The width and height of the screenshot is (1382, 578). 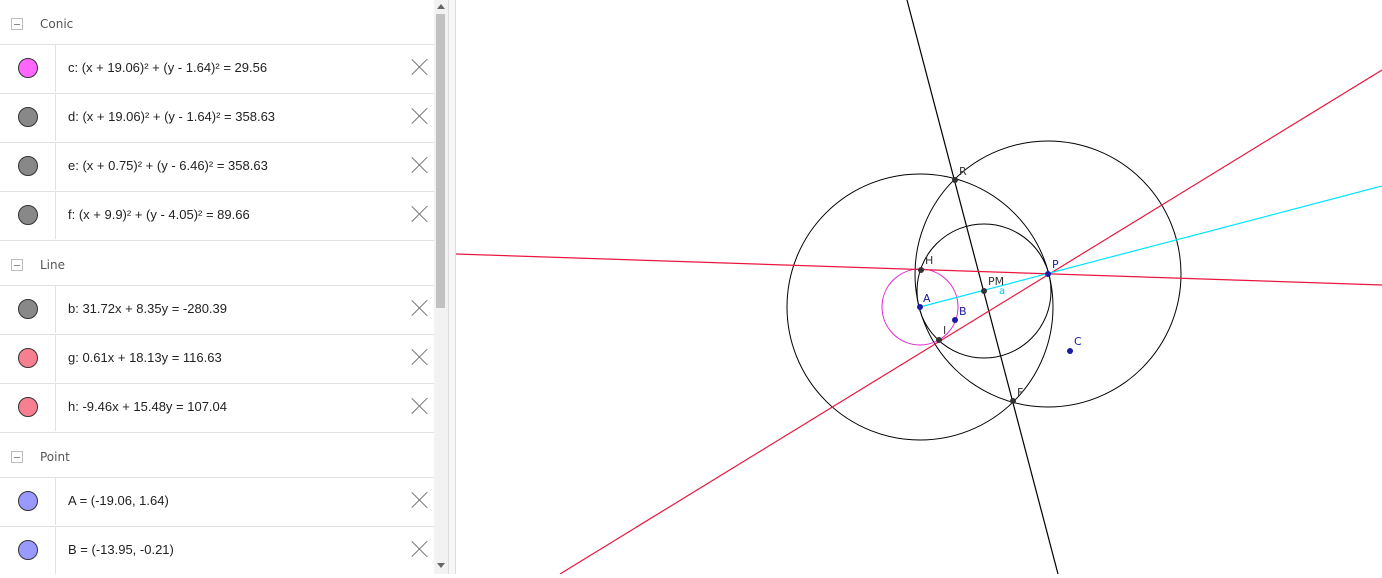 I want to click on line-b, so click(x=982, y=287).